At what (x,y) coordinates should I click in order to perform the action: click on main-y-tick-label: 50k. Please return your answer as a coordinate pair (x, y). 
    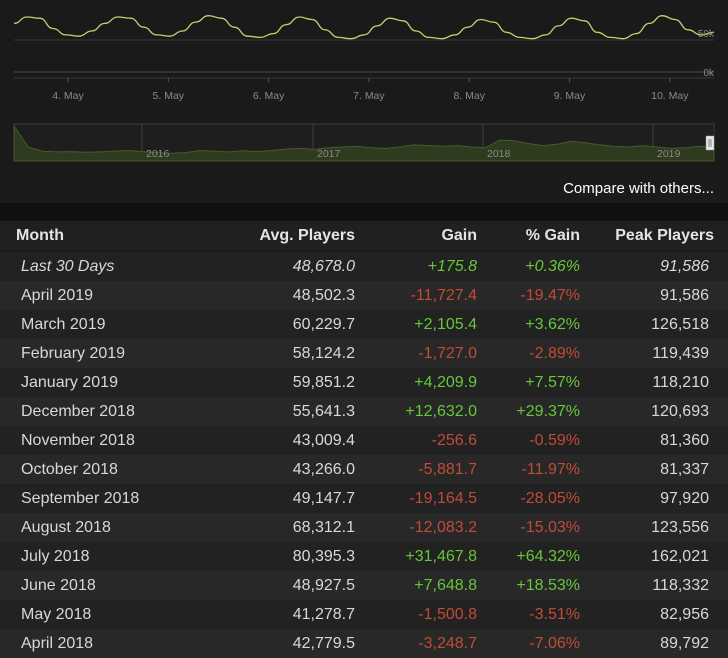
    Looking at the image, I should click on (706, 34).